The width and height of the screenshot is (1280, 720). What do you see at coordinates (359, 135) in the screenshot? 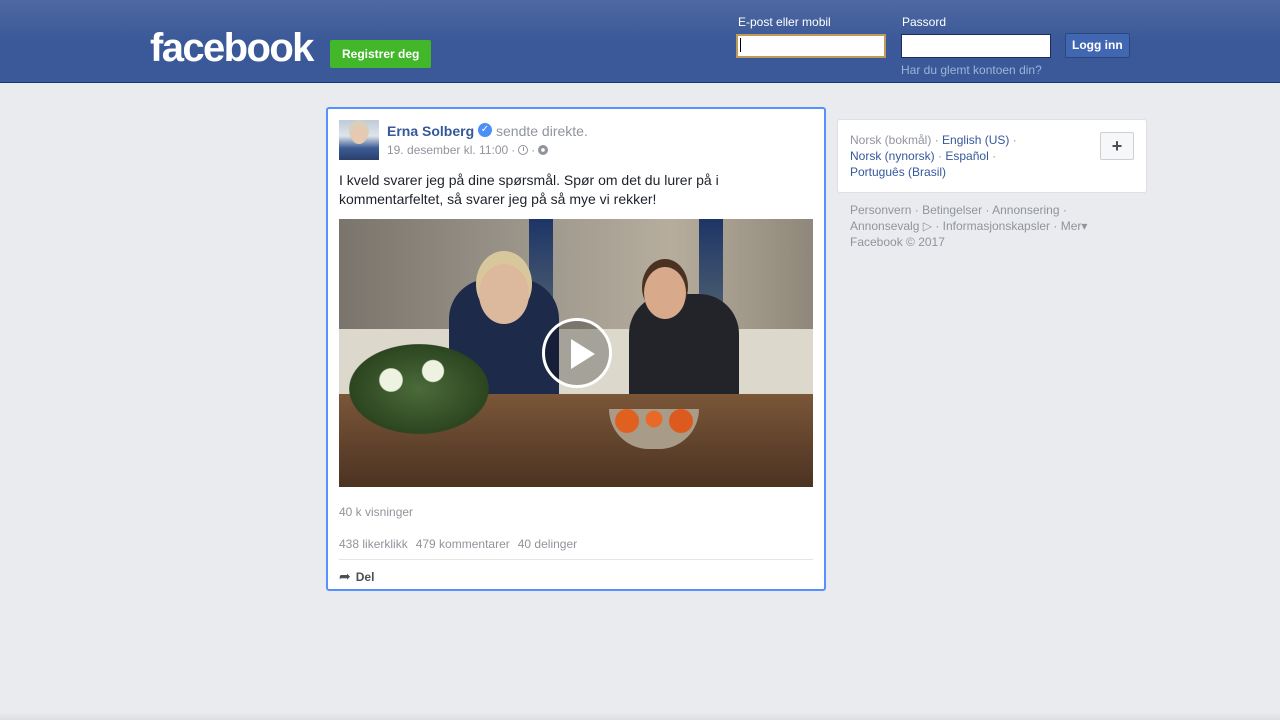
I see `avatar-face` at bounding box center [359, 135].